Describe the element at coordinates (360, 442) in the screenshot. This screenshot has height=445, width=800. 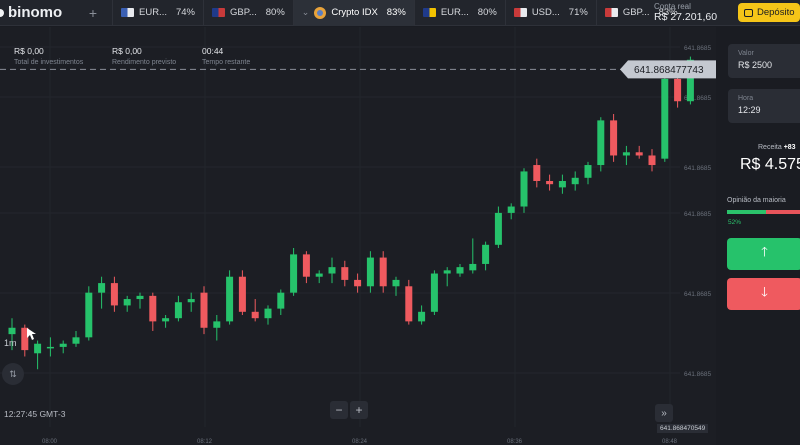
I see `time-axis-label: 08:24` at that location.